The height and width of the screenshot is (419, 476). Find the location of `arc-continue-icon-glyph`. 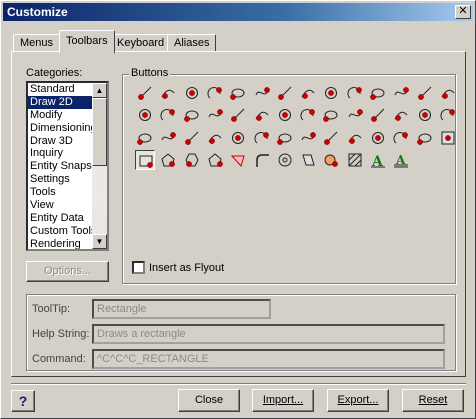

arc-continue-icon-glyph is located at coordinates (284, 115).